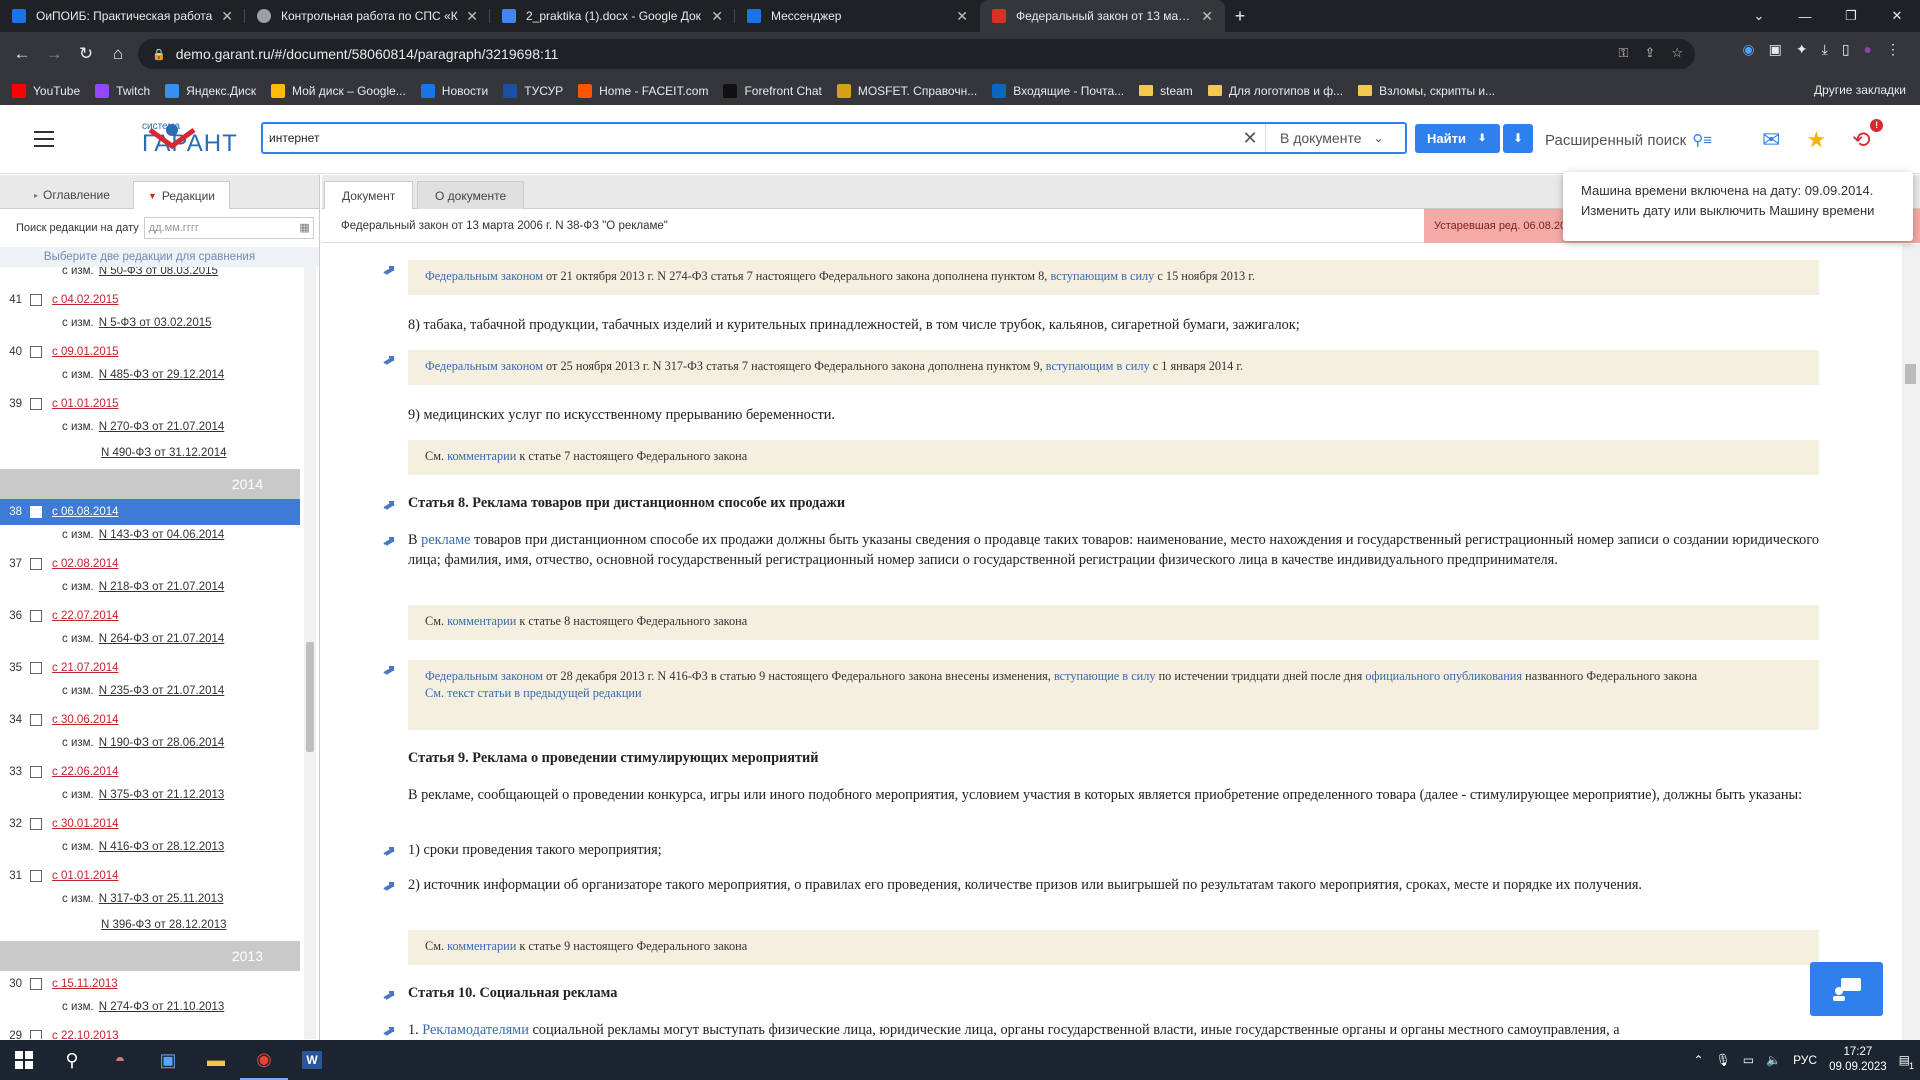 This screenshot has width=1920, height=1080. I want to click on tab-document: Документ, so click(369, 195).